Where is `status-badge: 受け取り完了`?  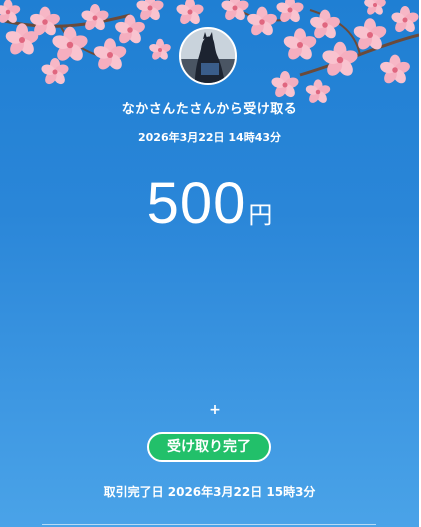
status-badge: 受け取り完了 is located at coordinates (209, 447).